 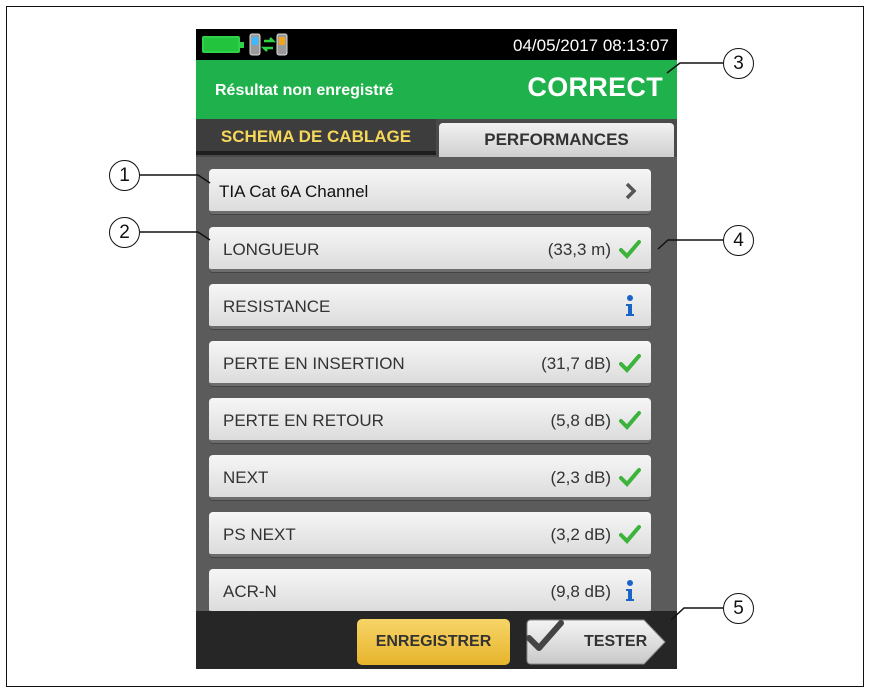 What do you see at coordinates (436, 89) in the screenshot?
I see `result-header: Résultat non enregistré CORRECT` at bounding box center [436, 89].